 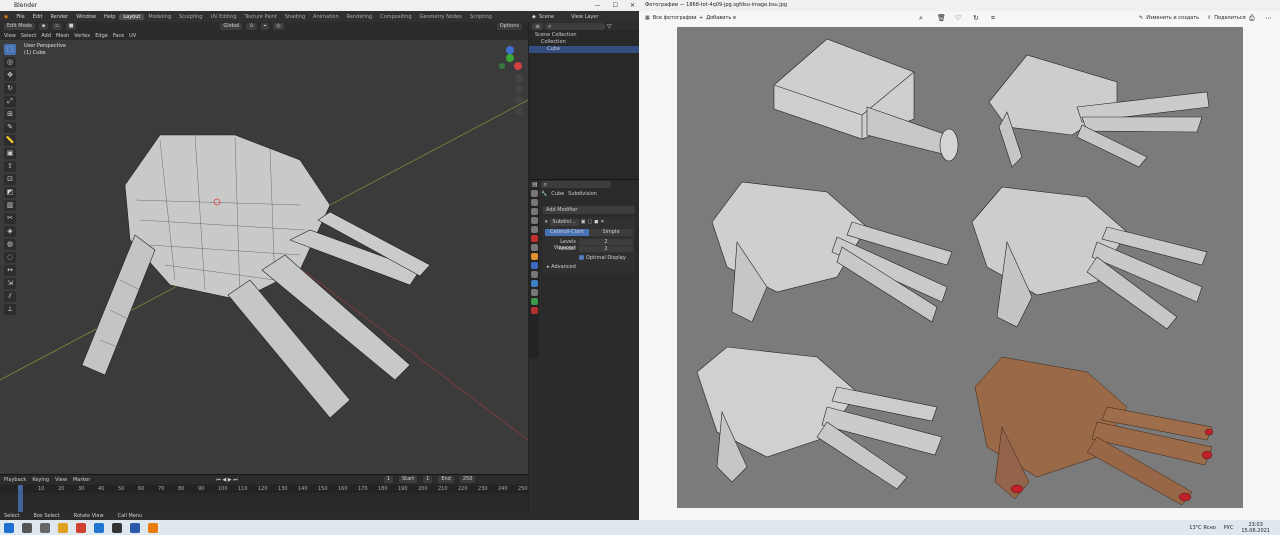 What do you see at coordinates (10, 179) in the screenshot?
I see `inset-tool-icon: ⊡` at bounding box center [10, 179].